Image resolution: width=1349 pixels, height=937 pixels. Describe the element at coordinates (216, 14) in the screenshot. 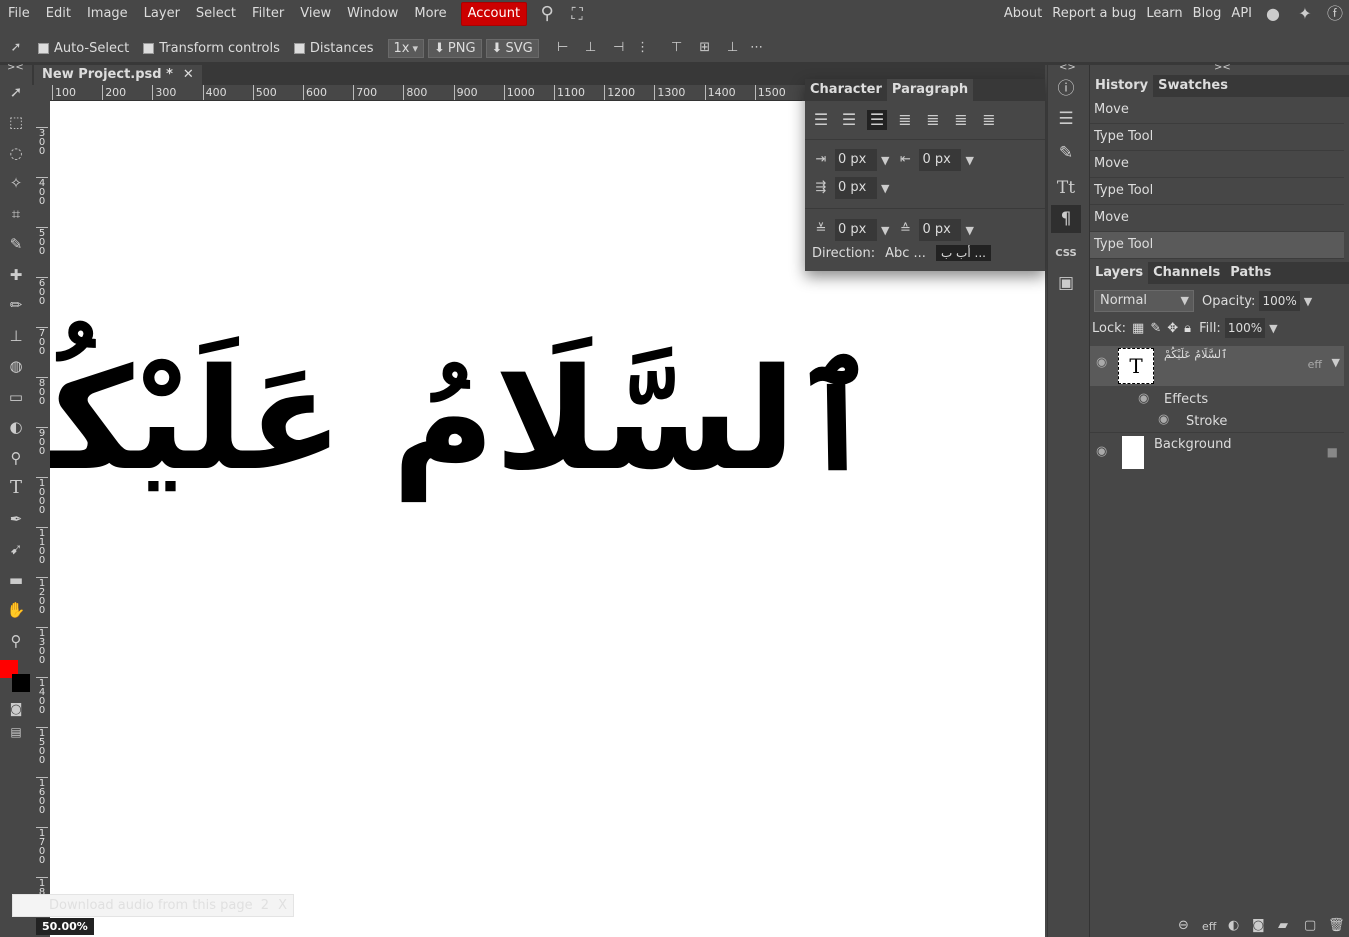

I see `menu-select: Select` at that location.